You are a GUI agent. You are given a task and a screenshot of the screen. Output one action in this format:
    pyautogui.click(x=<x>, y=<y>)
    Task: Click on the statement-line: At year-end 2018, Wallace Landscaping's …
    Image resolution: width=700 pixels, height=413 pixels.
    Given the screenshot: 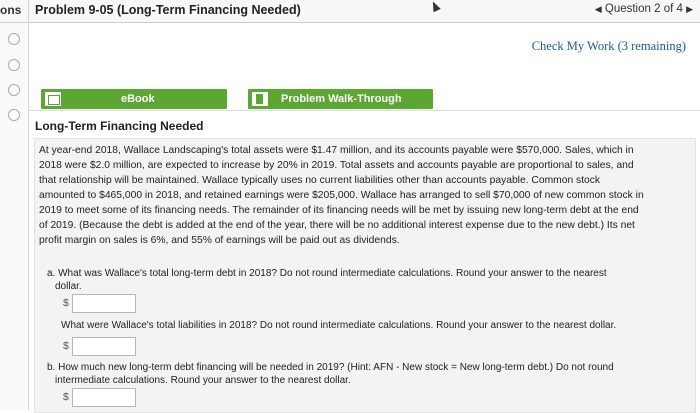 What is the action you would take?
    pyautogui.click(x=336, y=150)
    